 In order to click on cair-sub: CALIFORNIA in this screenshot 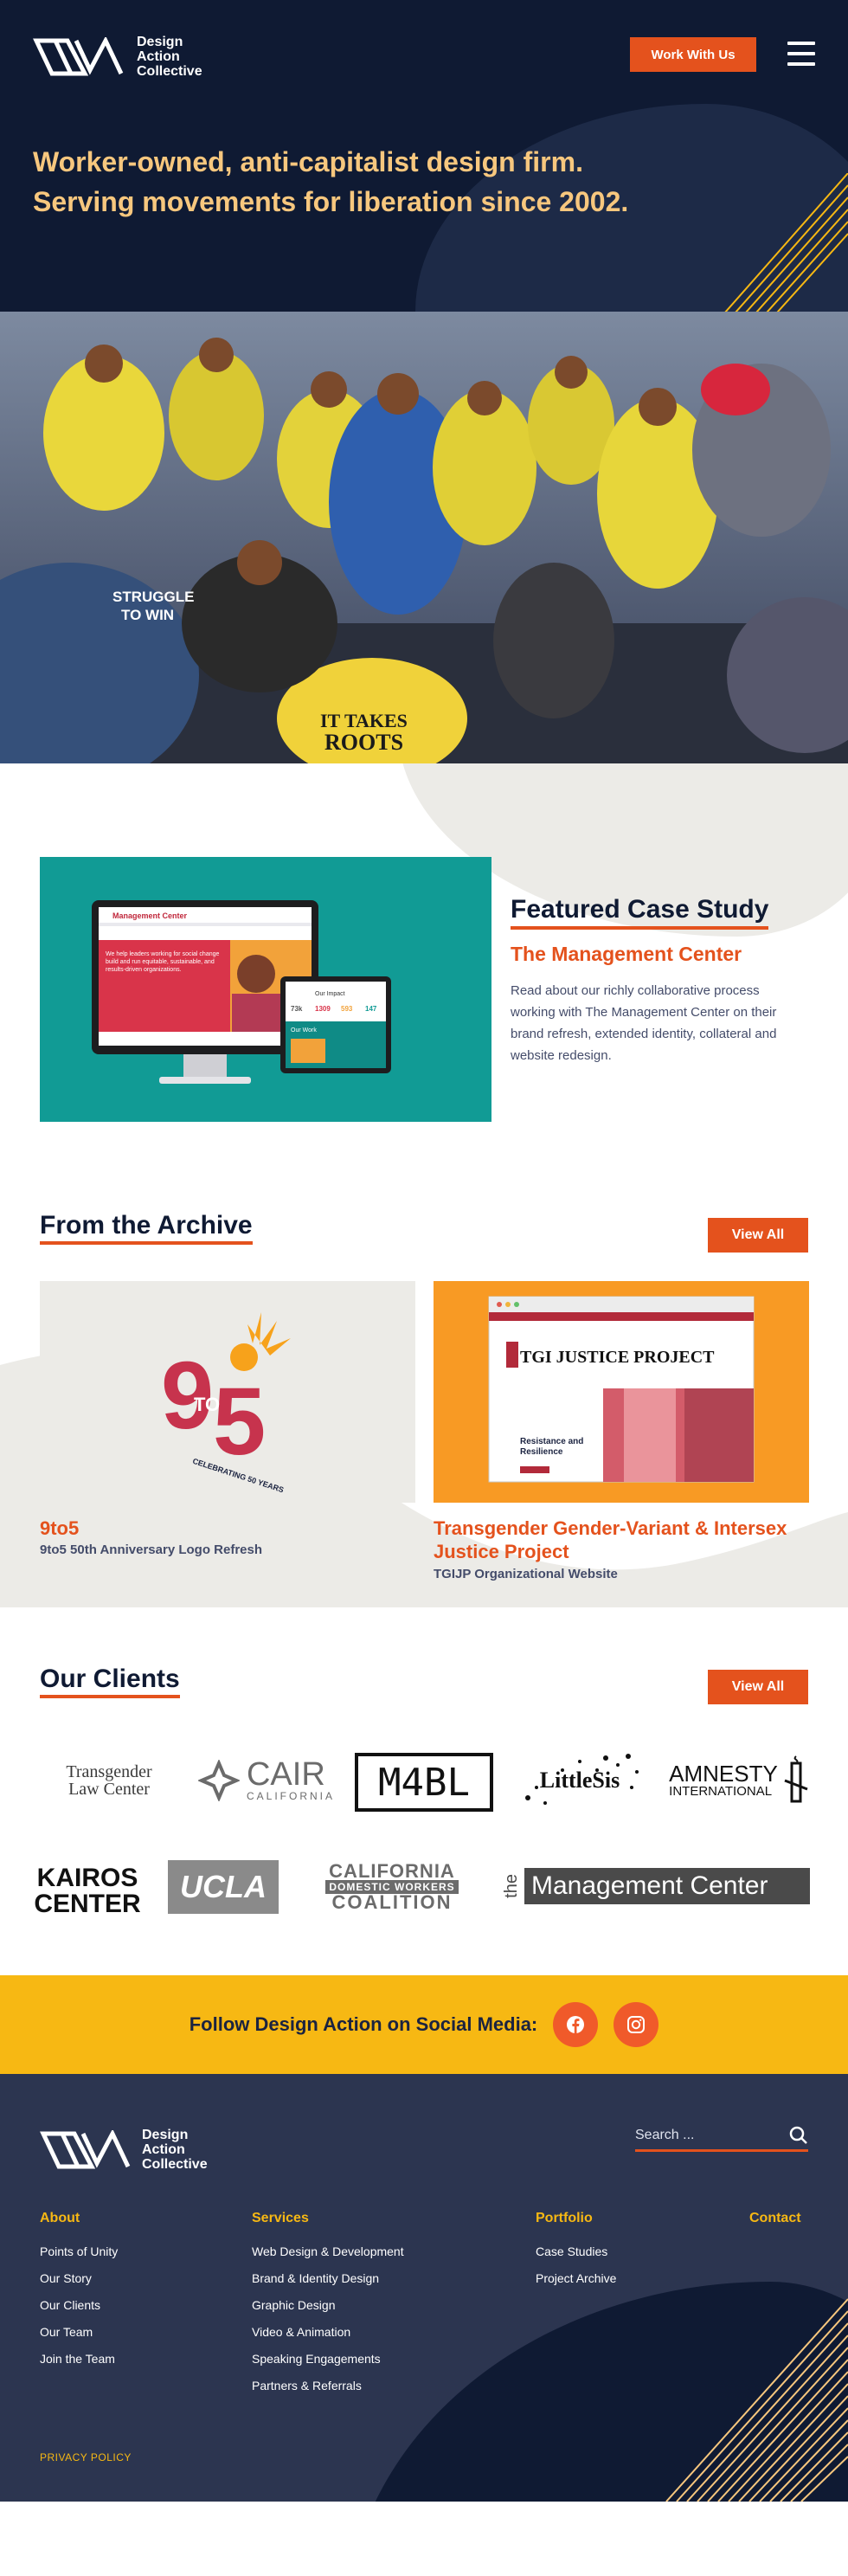, I will do `click(291, 1796)`.